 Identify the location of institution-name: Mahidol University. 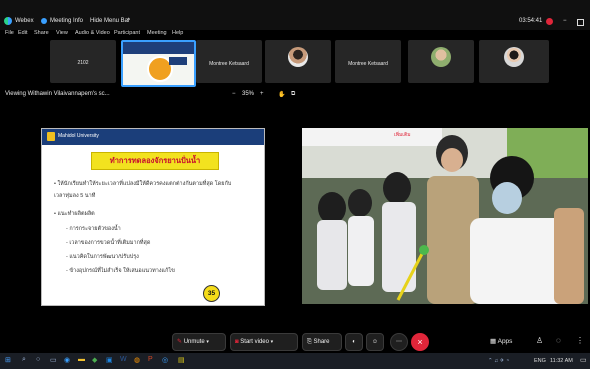
(78, 136).